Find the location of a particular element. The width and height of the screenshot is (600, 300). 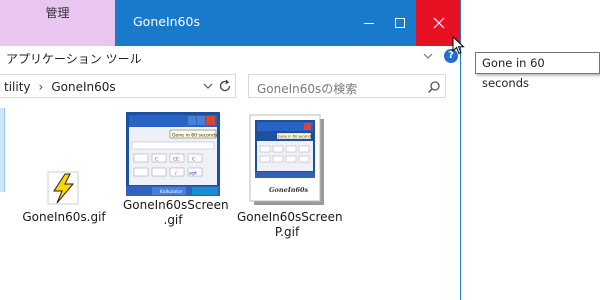

search-placeholder: GoneIn60sの検索 is located at coordinates (307, 89).